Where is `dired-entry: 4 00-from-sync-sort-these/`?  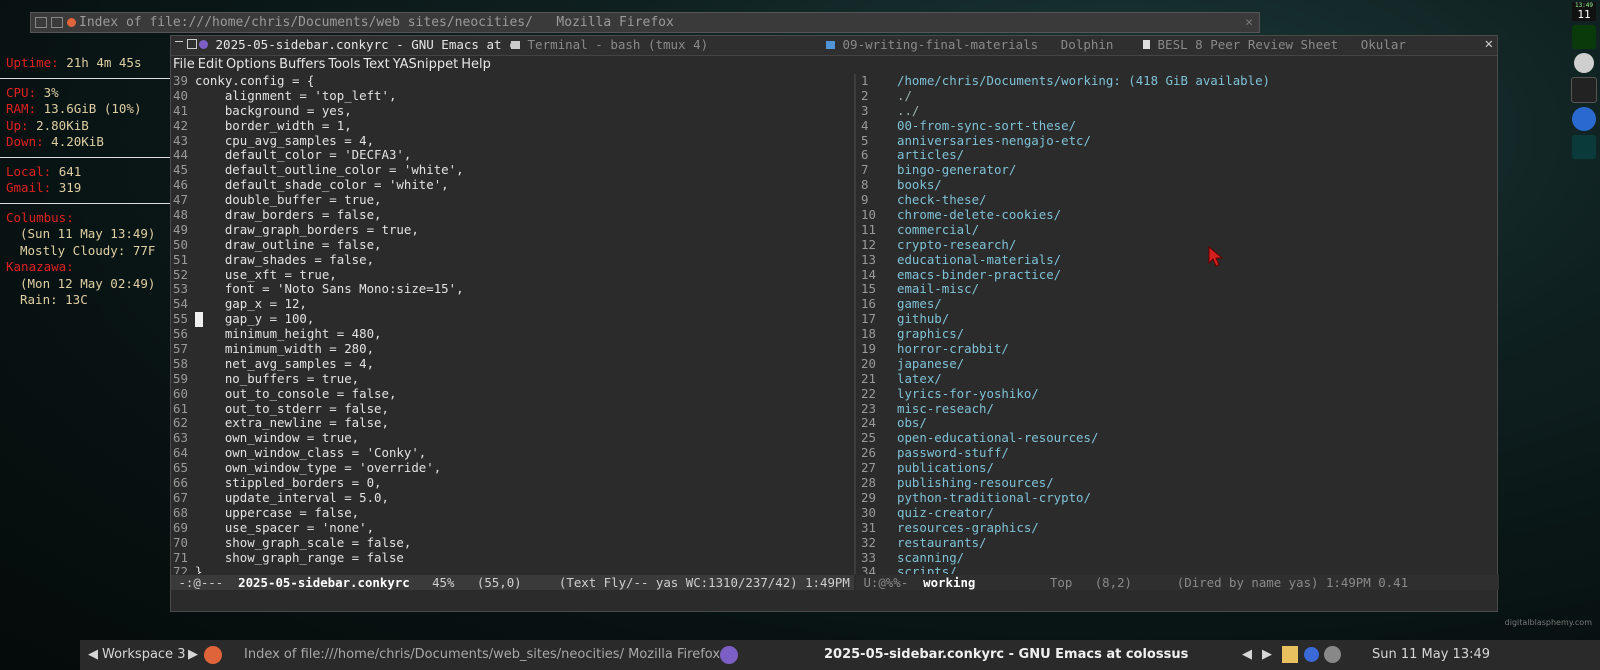 dired-entry: 4 00-from-sync-sort-these/ is located at coordinates (1179, 126).